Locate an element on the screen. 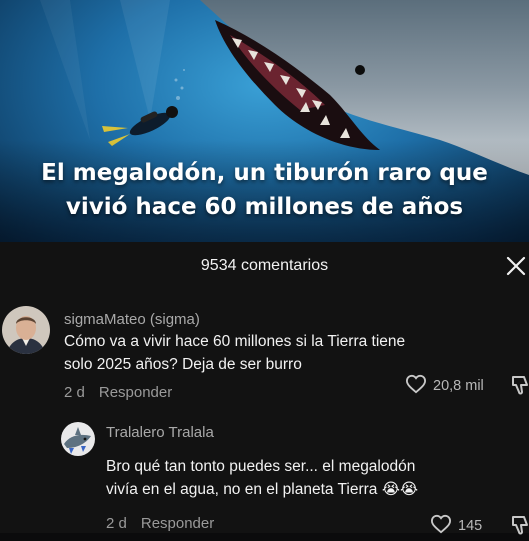 This screenshot has width=529, height=541. comment-count: 9534 comentarios is located at coordinates (264, 265).